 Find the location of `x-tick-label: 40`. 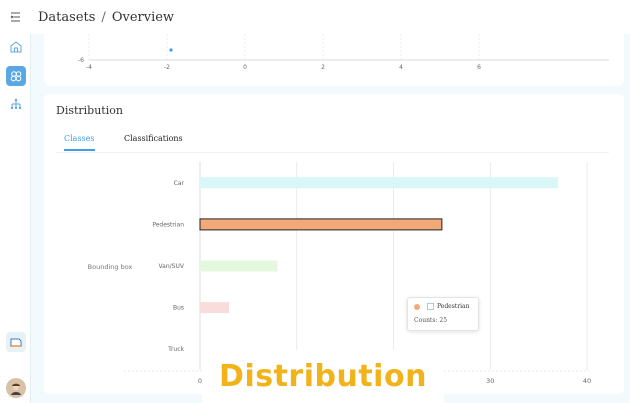

x-tick-label: 40 is located at coordinates (587, 381).